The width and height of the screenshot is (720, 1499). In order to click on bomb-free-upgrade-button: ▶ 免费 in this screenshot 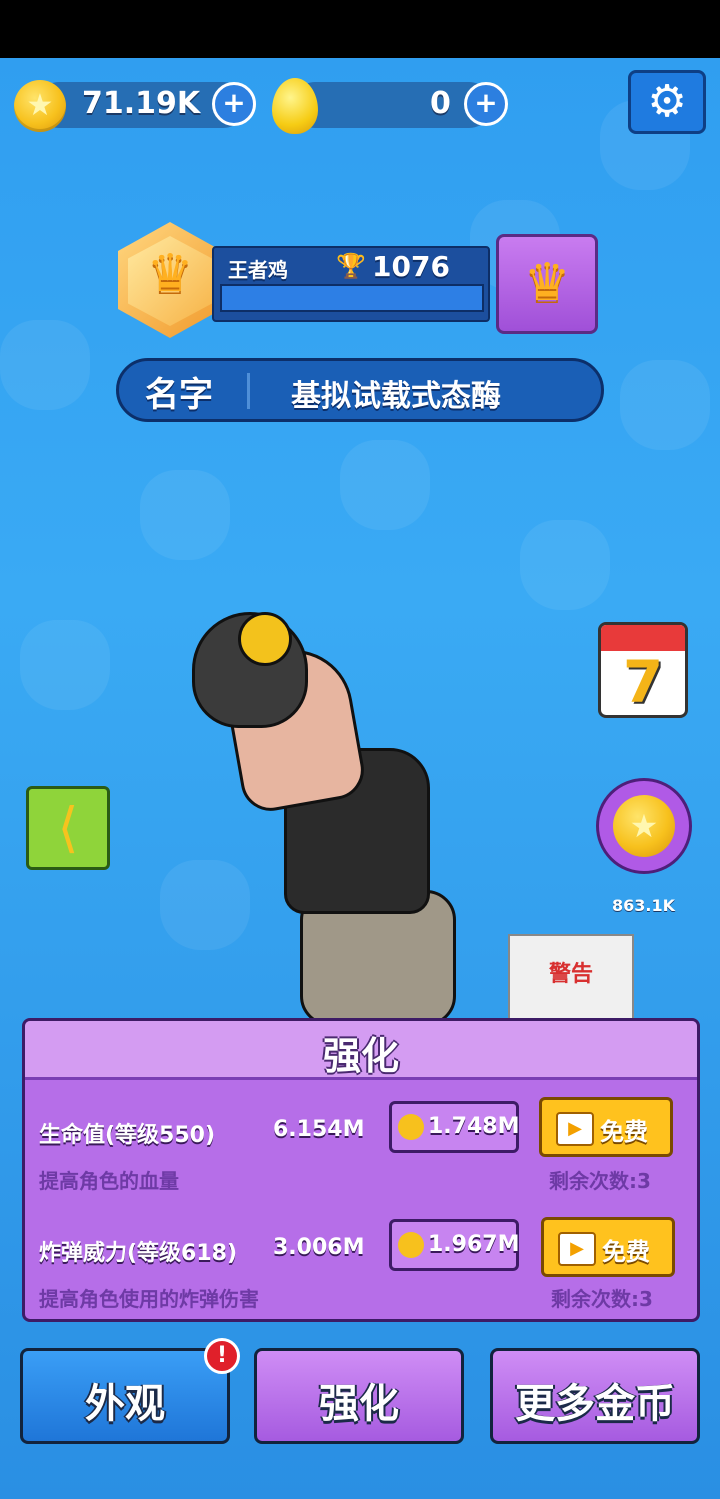, I will do `click(608, 1247)`.